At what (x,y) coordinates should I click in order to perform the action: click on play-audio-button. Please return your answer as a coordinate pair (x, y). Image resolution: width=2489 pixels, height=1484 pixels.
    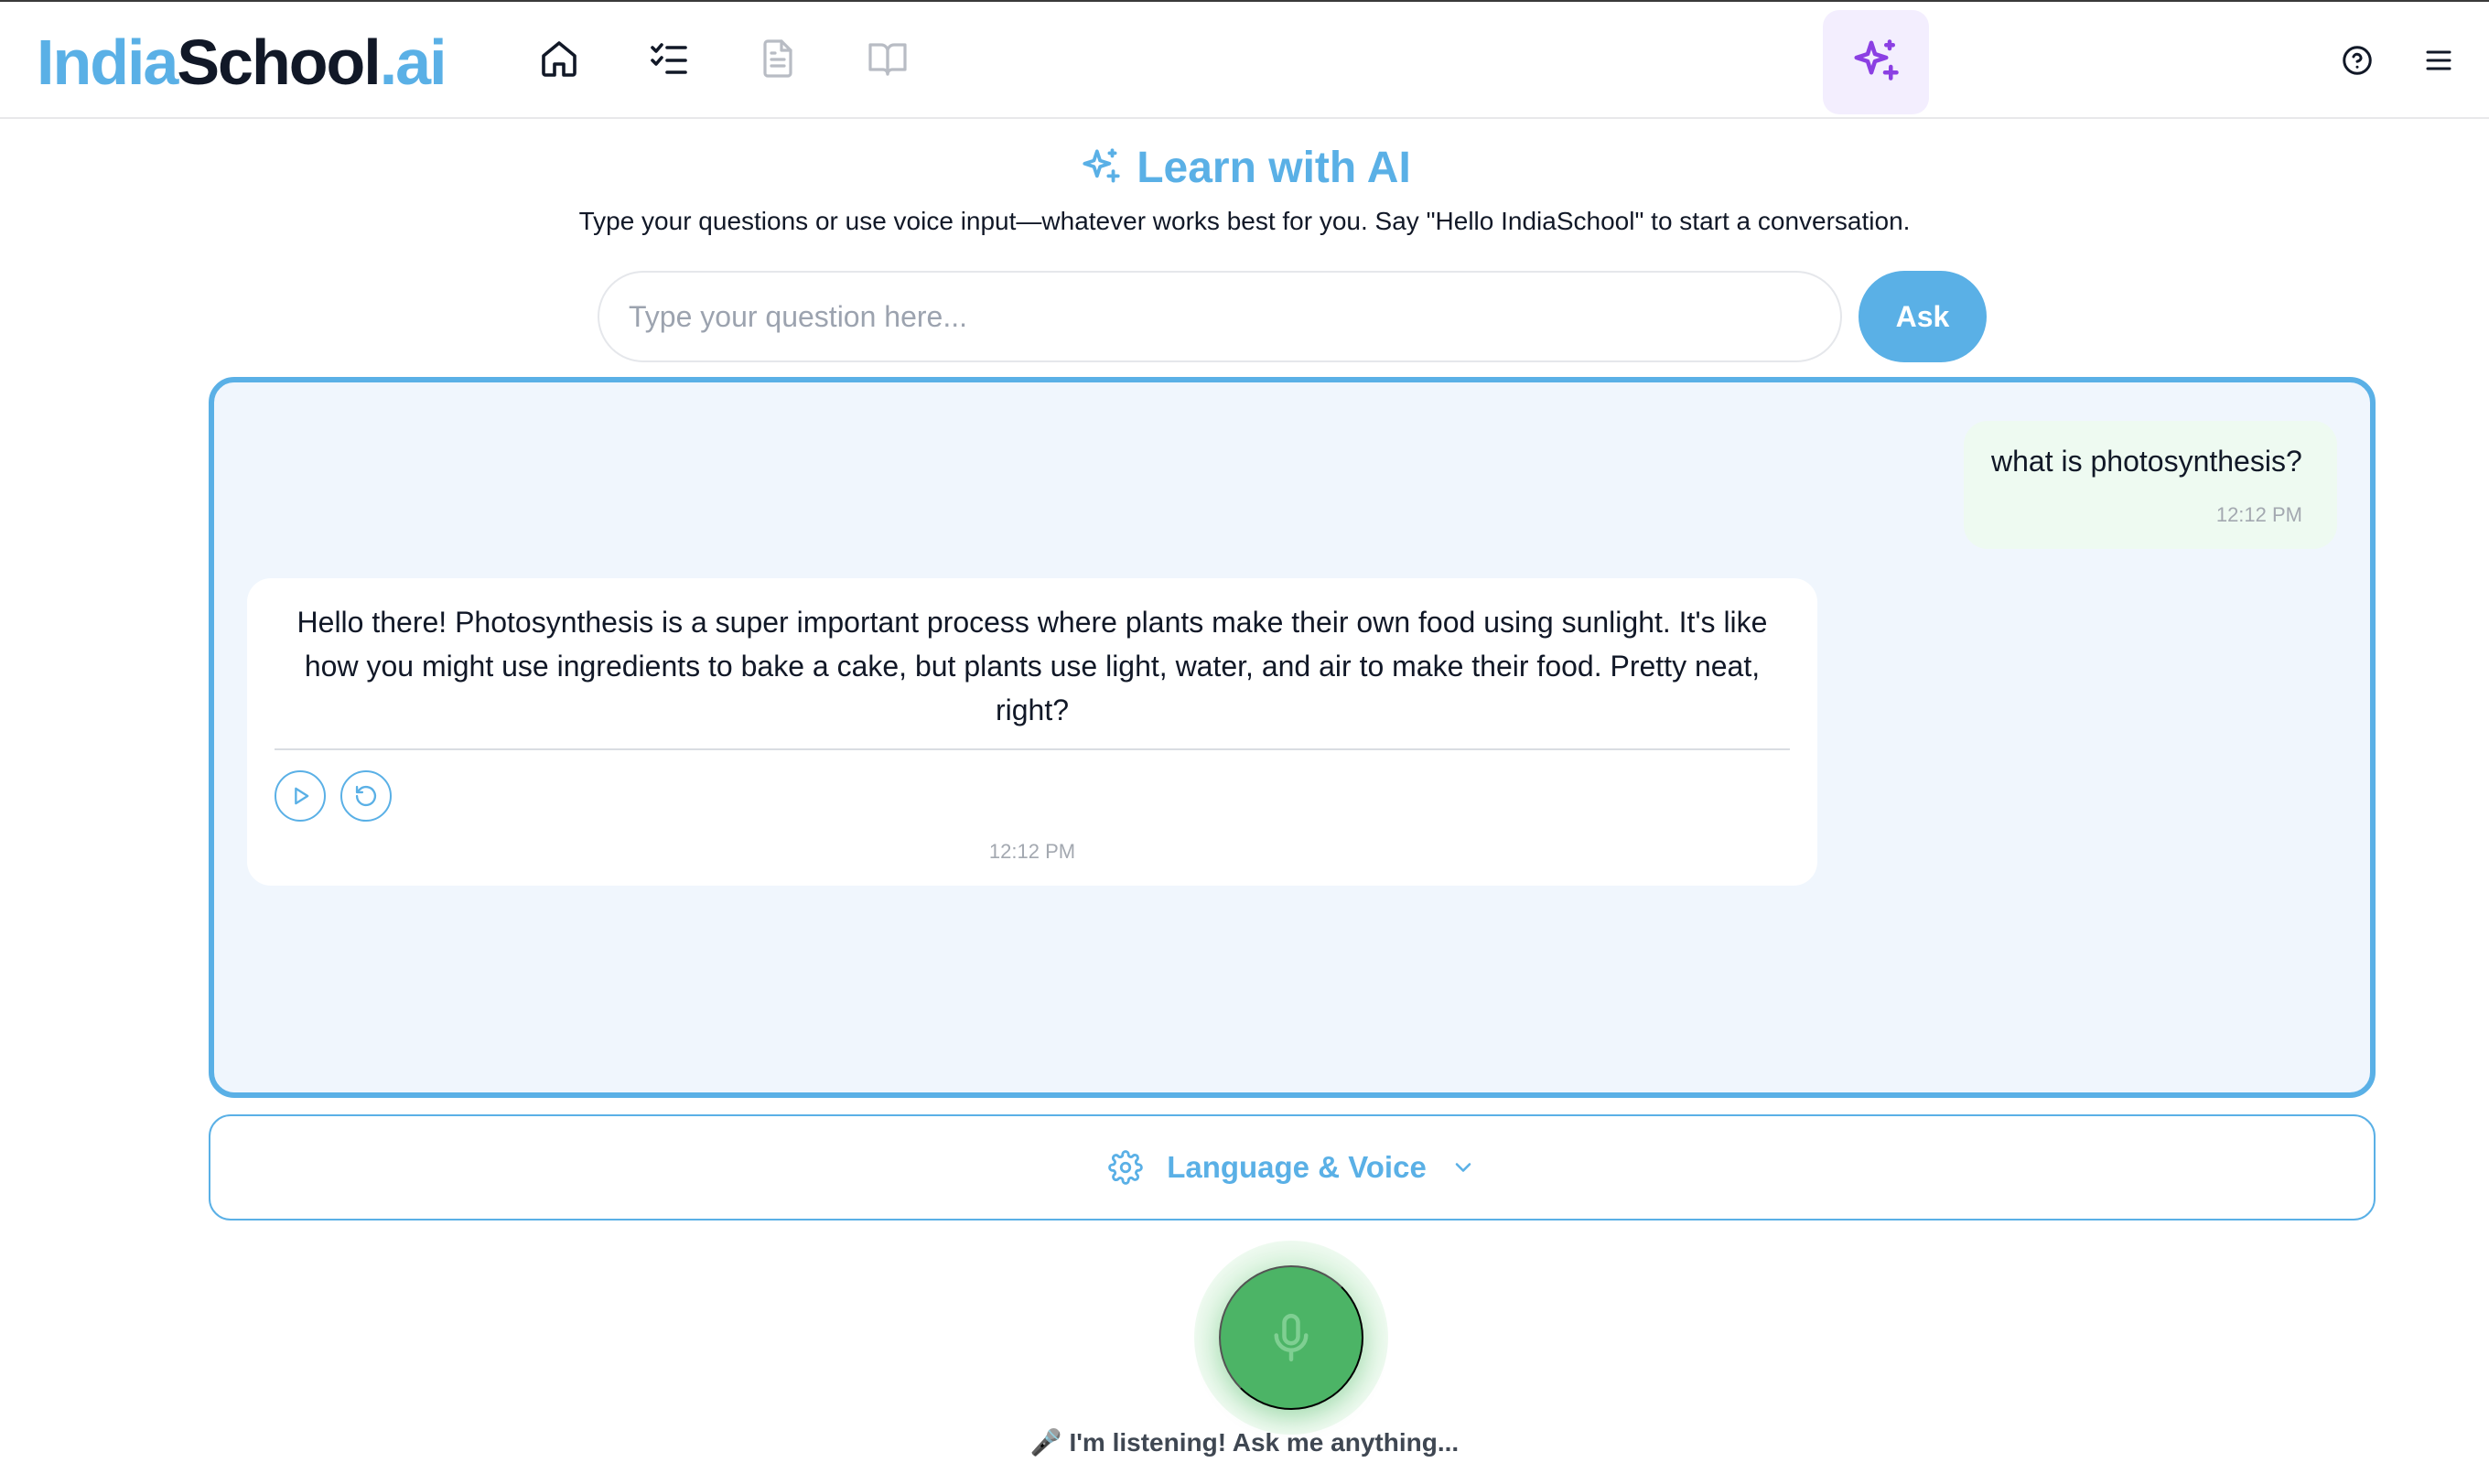
    Looking at the image, I should click on (300, 796).